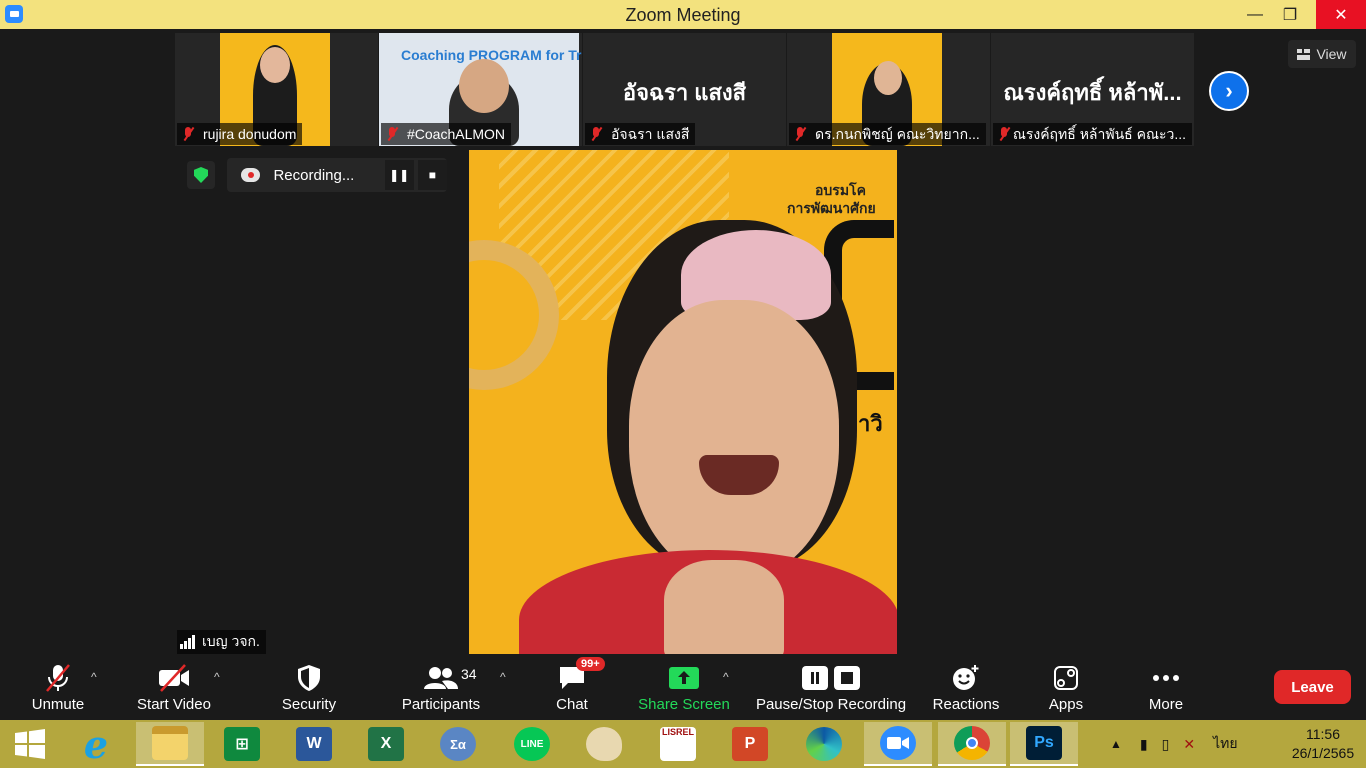  I want to click on participant-label: อัจฉรา แสงสี, so click(640, 134).